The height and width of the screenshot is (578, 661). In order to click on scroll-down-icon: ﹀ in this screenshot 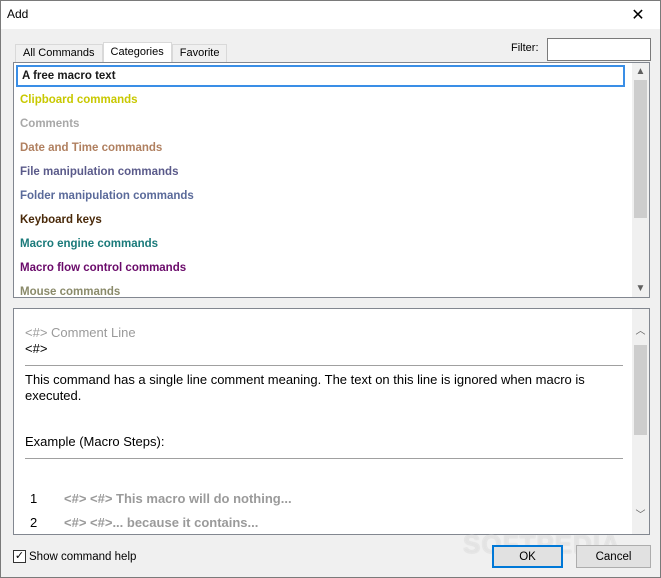, I will do `click(640, 513)`.